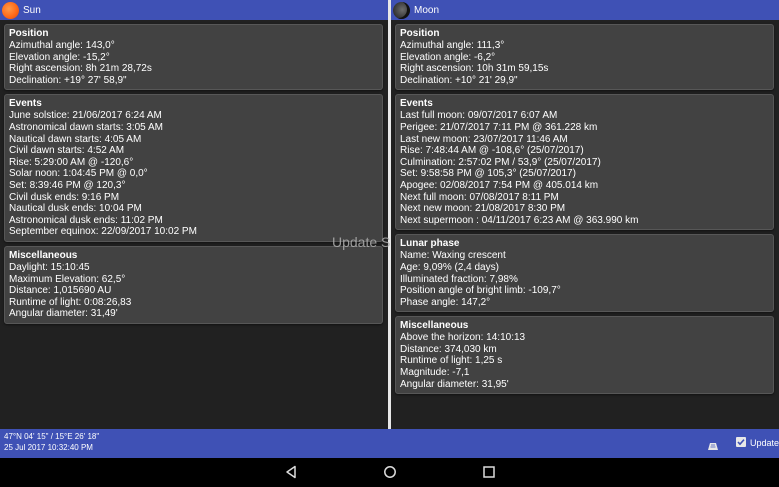 This screenshot has width=779, height=487. I want to click on moon-header: Moon, so click(585, 10).